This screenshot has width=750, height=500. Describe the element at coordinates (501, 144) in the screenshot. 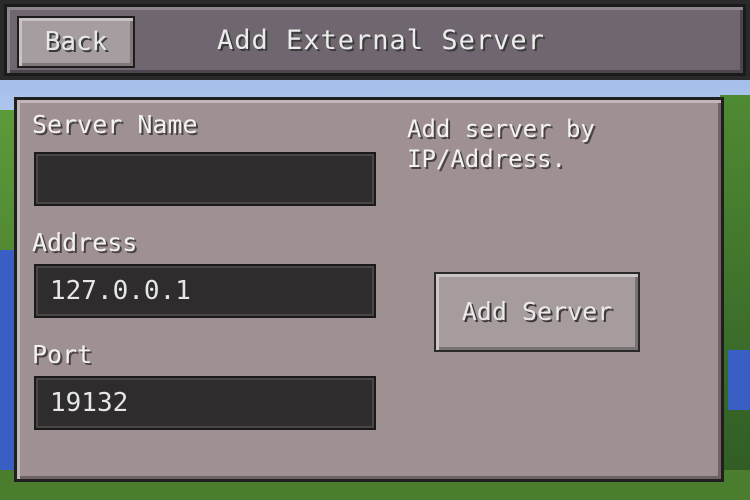

I see `add-server-hint: Add server by IP/Address.` at that location.